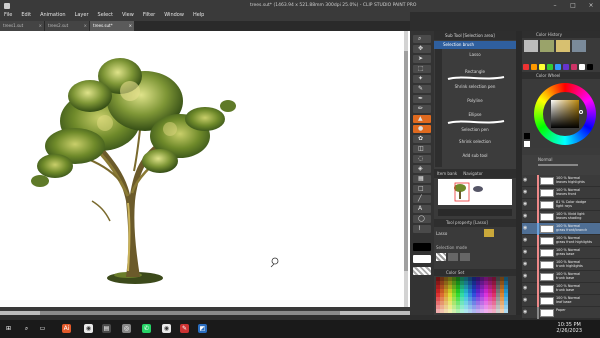 Image resolution: width=600 pixels, height=338 pixels. What do you see at coordinates (26, 328) in the screenshot?
I see `search-icon: ⌕` at bounding box center [26, 328].